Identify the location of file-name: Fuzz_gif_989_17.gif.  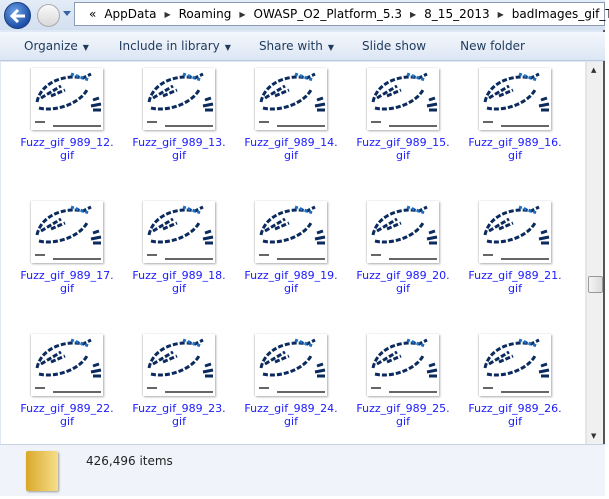
(67, 282).